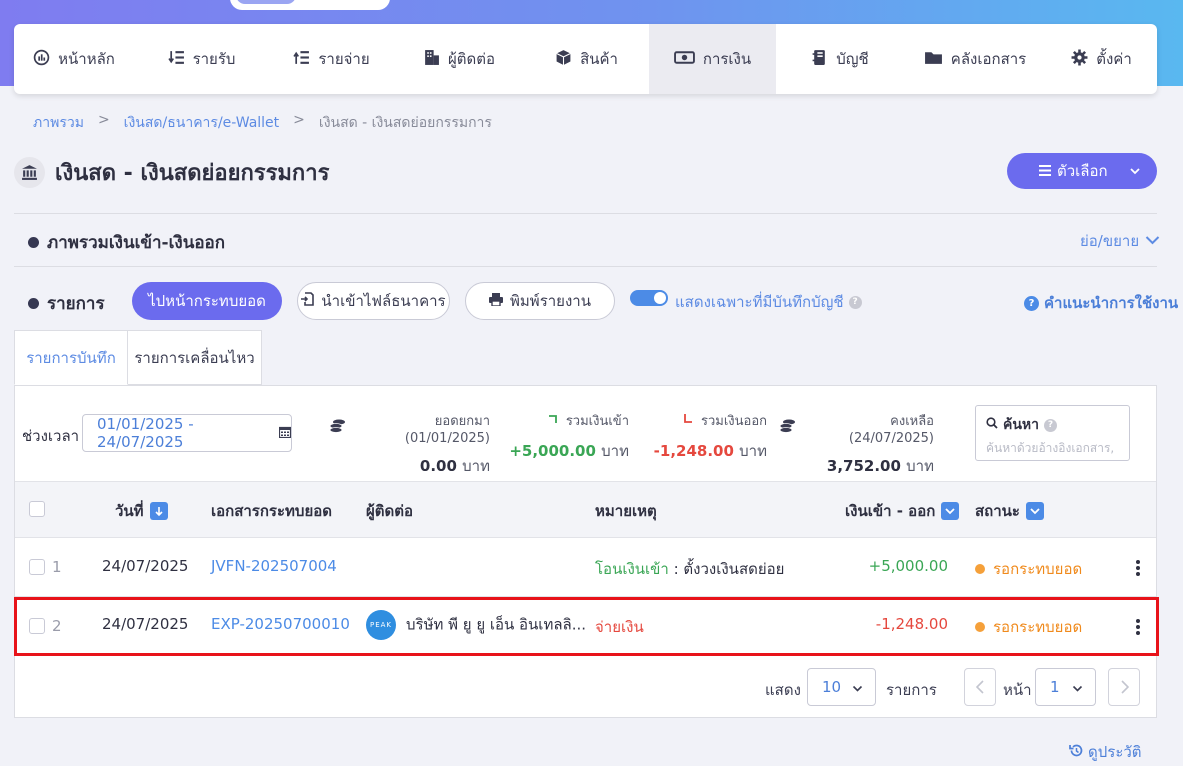  Describe the element at coordinates (992, 425) in the screenshot. I see `search-icon` at that location.